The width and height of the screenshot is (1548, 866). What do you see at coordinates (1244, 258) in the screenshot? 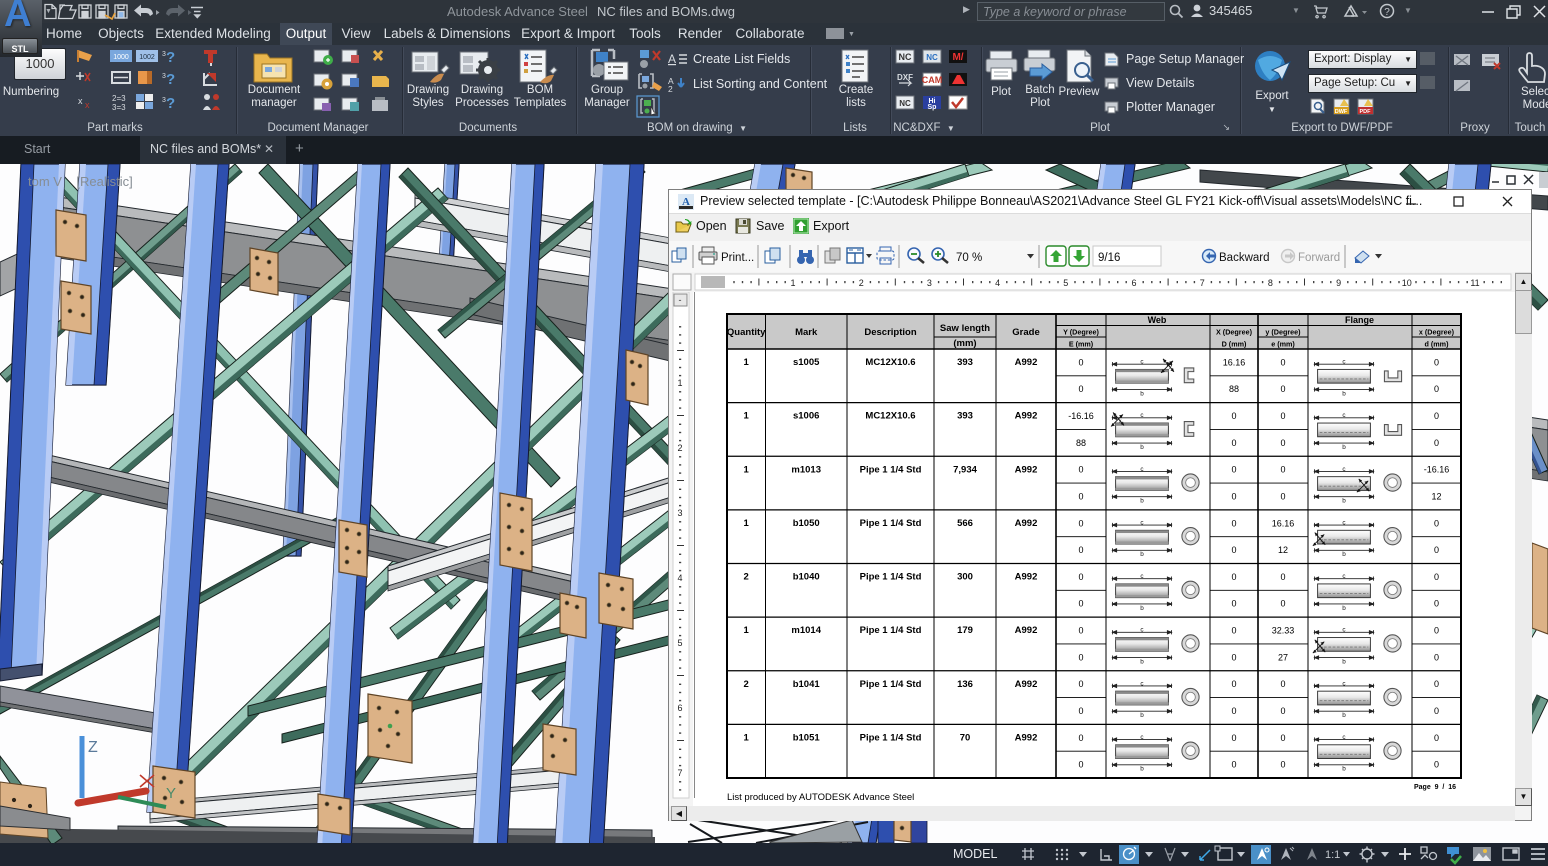
I see `svg-text: Backward` at bounding box center [1244, 258].